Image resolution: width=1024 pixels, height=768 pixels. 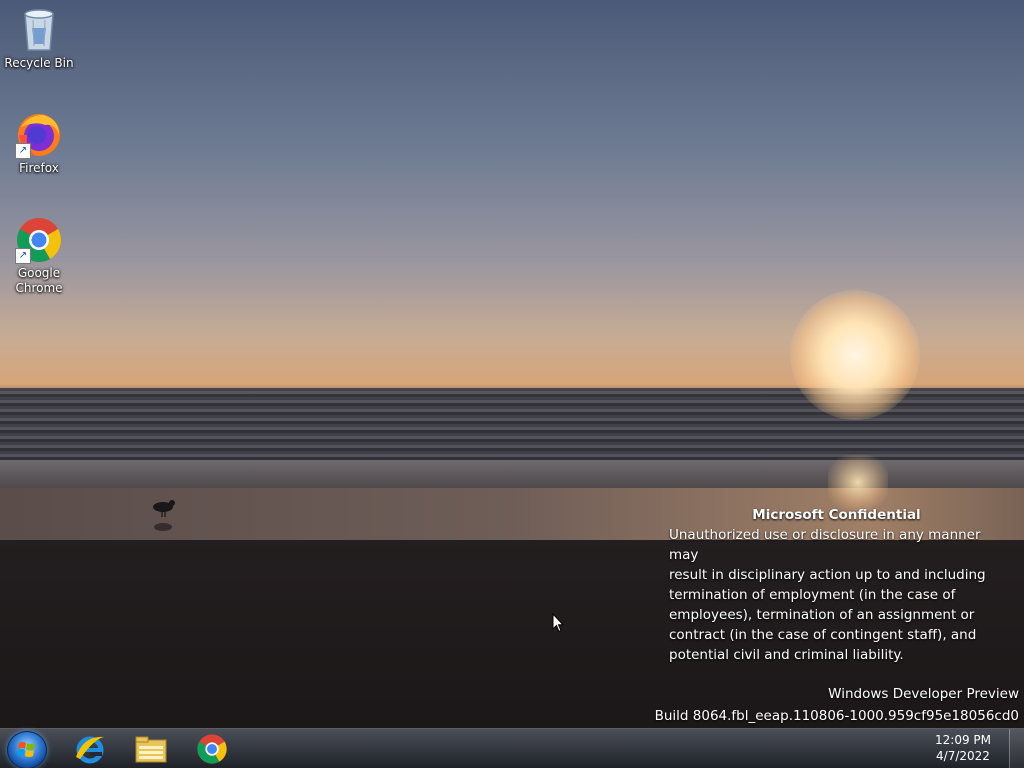 I want to click on file-explorer-icon, so click(x=151, y=749).